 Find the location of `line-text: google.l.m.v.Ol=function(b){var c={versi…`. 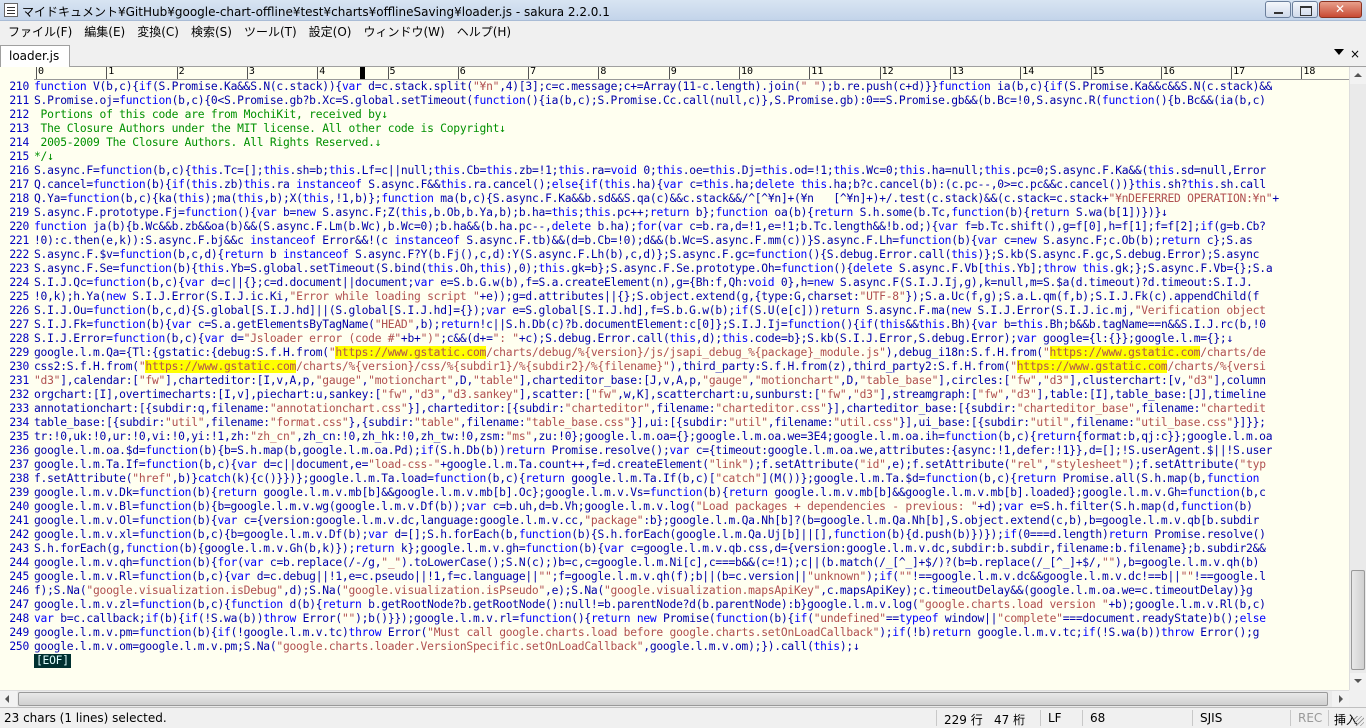

line-text: google.l.m.v.Ol=function(b){var c={versi… is located at coordinates (645, 521).